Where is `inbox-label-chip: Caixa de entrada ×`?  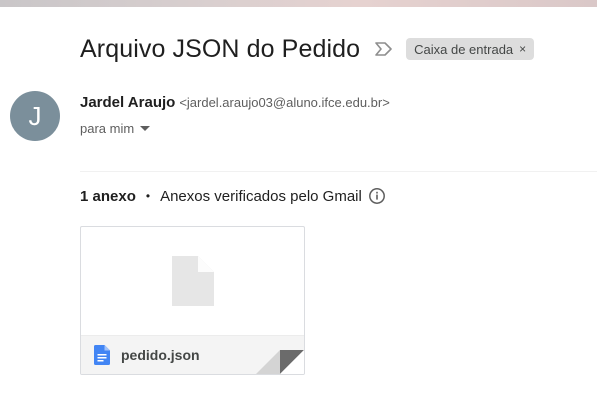 inbox-label-chip: Caixa de entrada × is located at coordinates (470, 49).